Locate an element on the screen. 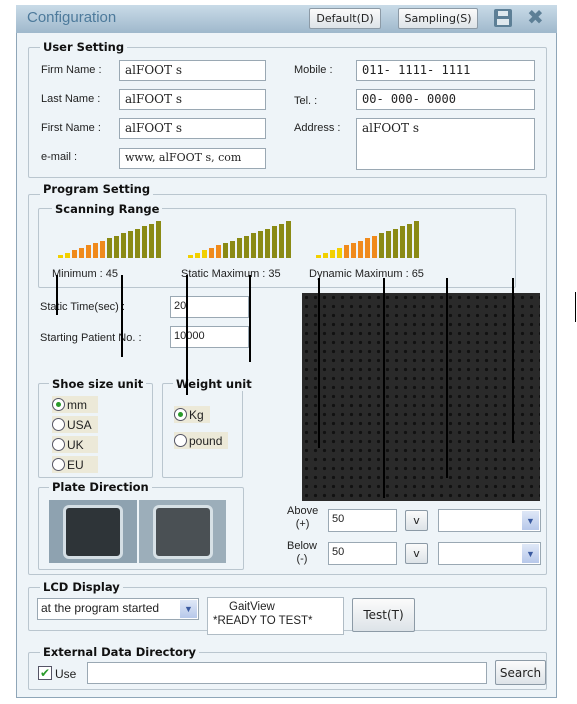  static-maximum-label: Static Maximum : 35 is located at coordinates (231, 274).